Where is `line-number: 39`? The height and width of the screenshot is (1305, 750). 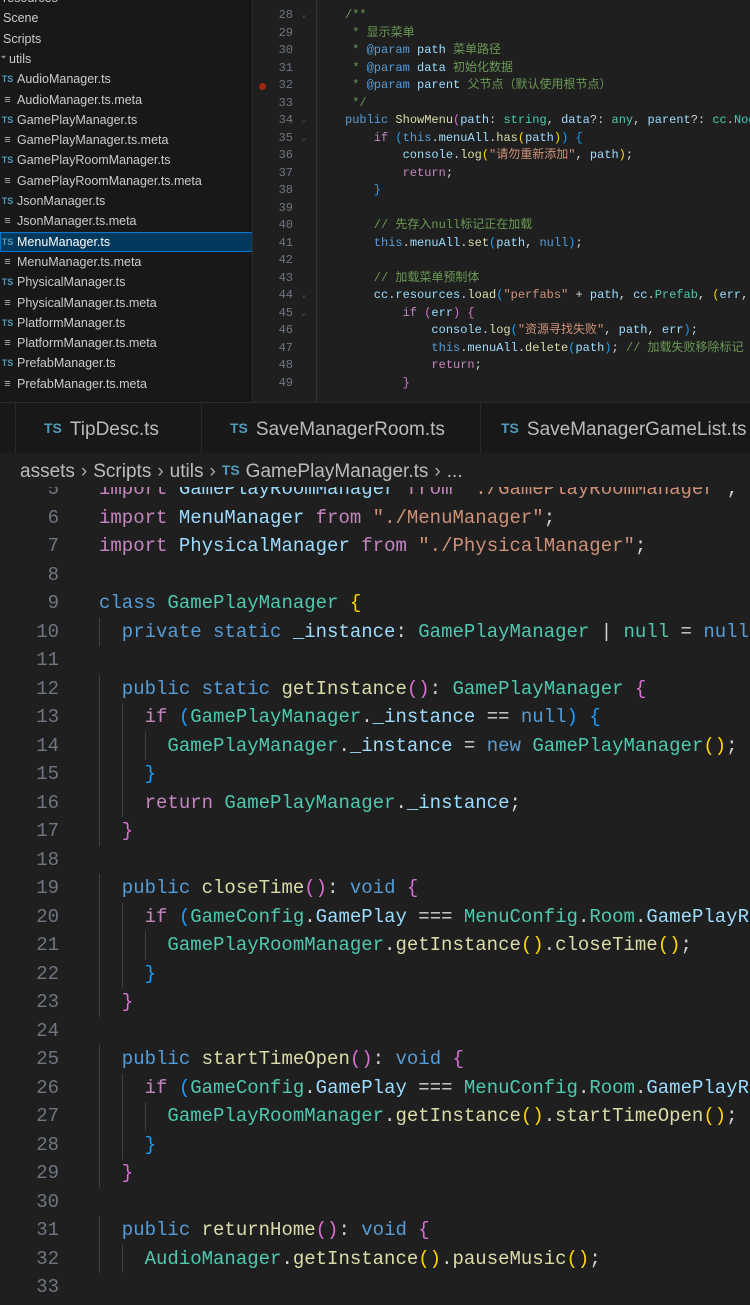 line-number: 39 is located at coordinates (285, 207).